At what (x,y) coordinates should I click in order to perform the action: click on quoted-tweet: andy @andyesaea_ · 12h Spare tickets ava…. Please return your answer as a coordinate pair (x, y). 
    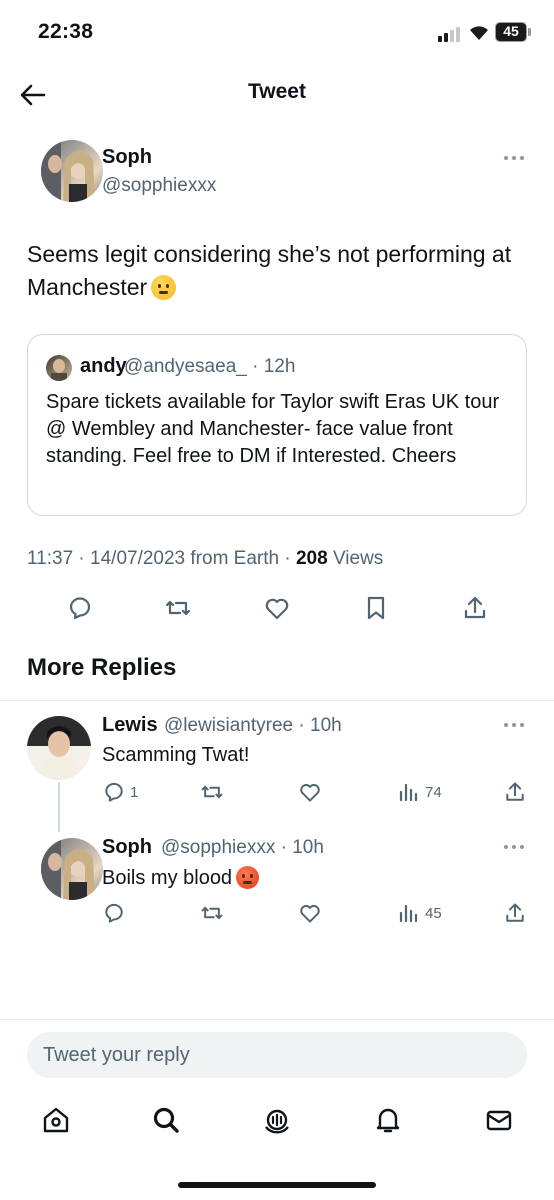
    Looking at the image, I should click on (277, 425).